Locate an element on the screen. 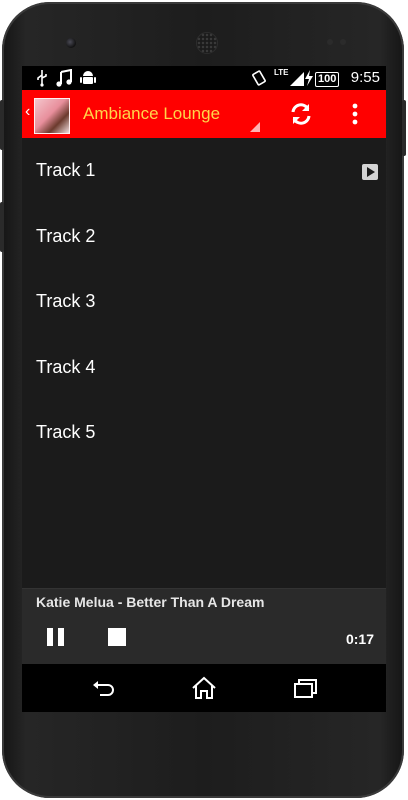  usb-icon is located at coordinates (42, 78).